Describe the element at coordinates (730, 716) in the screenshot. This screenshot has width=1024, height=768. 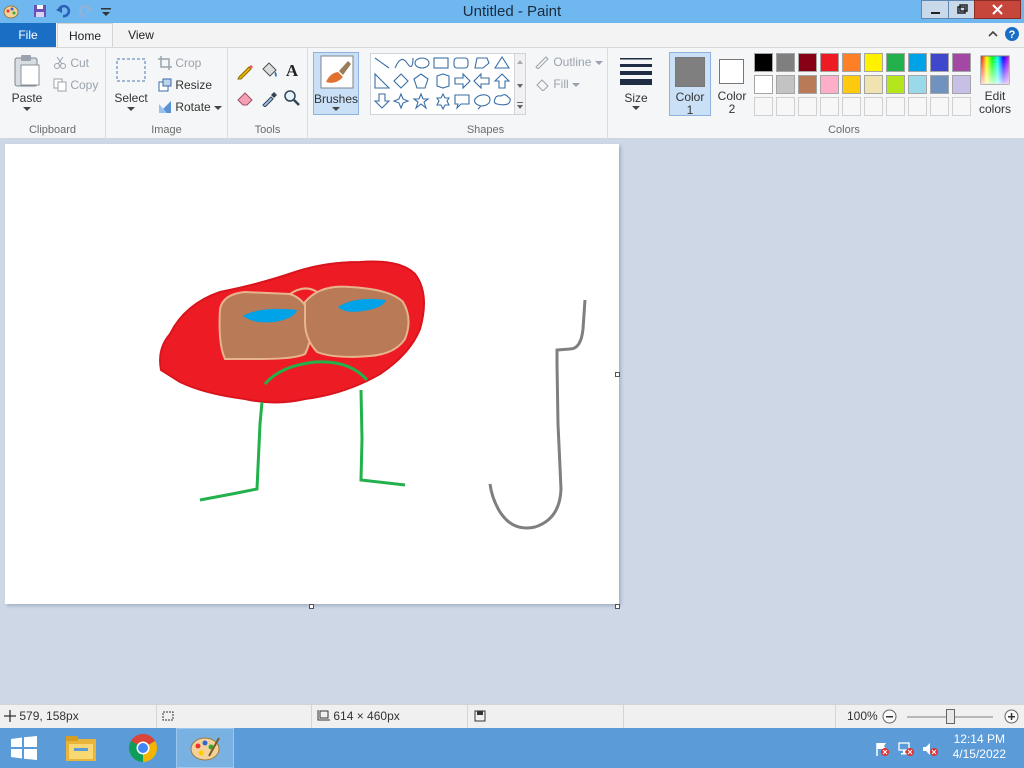
I see `status-spacer` at that location.